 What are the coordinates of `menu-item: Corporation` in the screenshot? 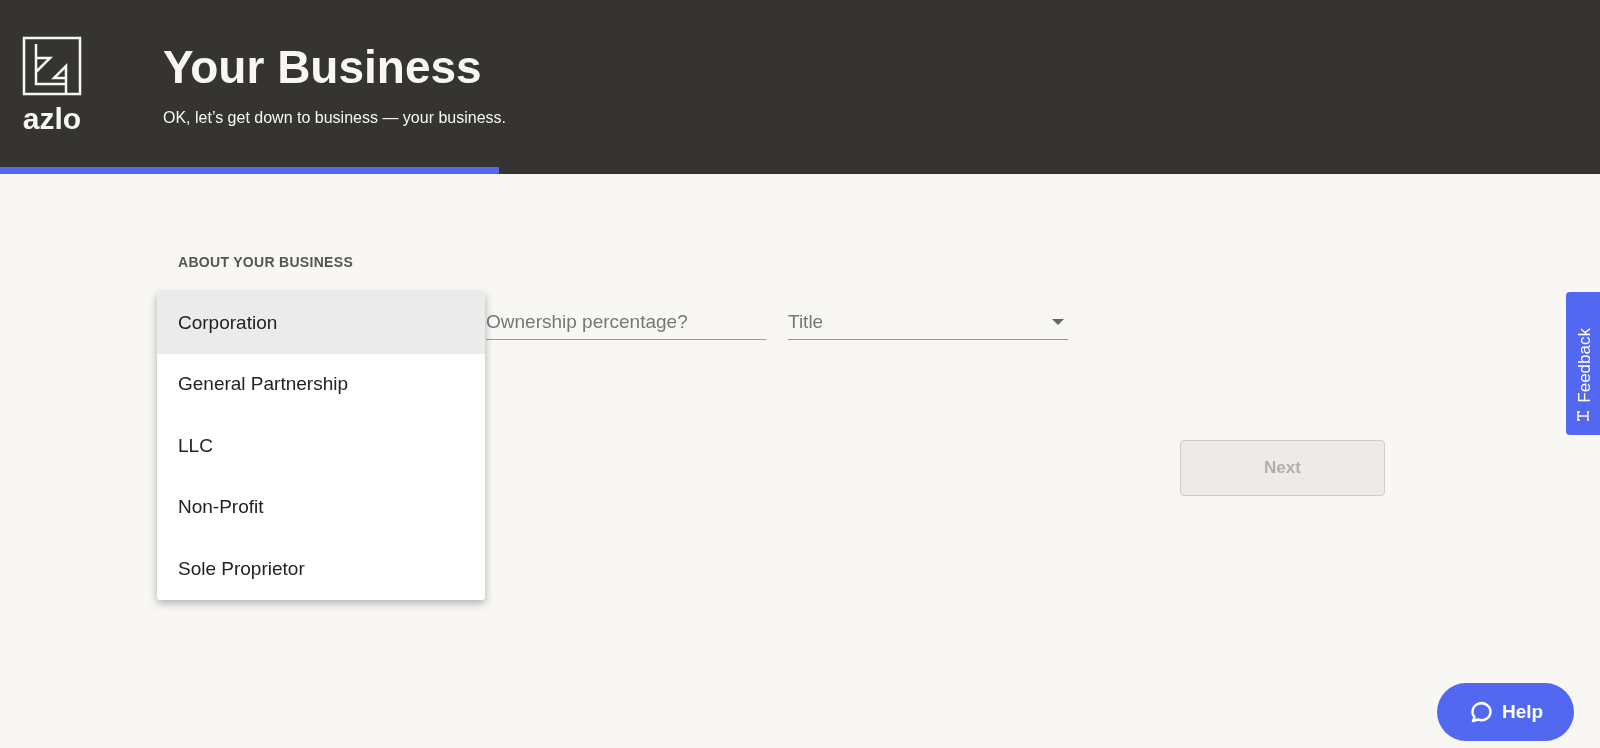 It's located at (321, 323).